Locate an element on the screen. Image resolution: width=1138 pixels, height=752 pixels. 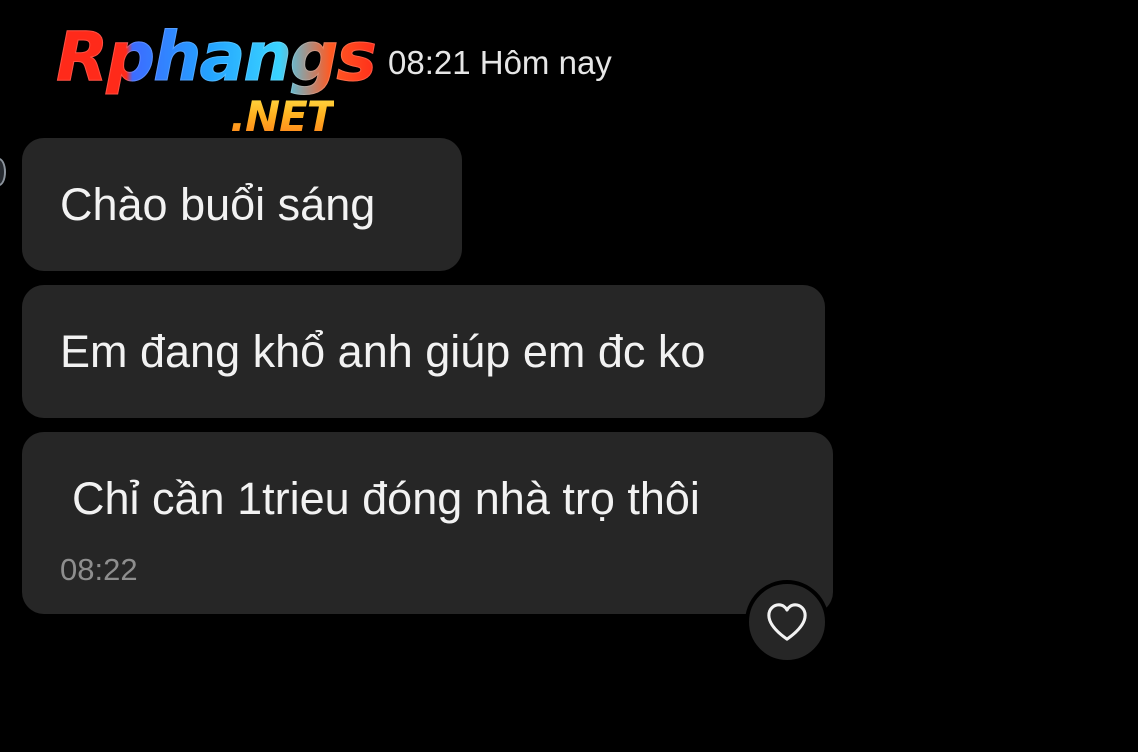
like-reaction-button is located at coordinates (787, 622).